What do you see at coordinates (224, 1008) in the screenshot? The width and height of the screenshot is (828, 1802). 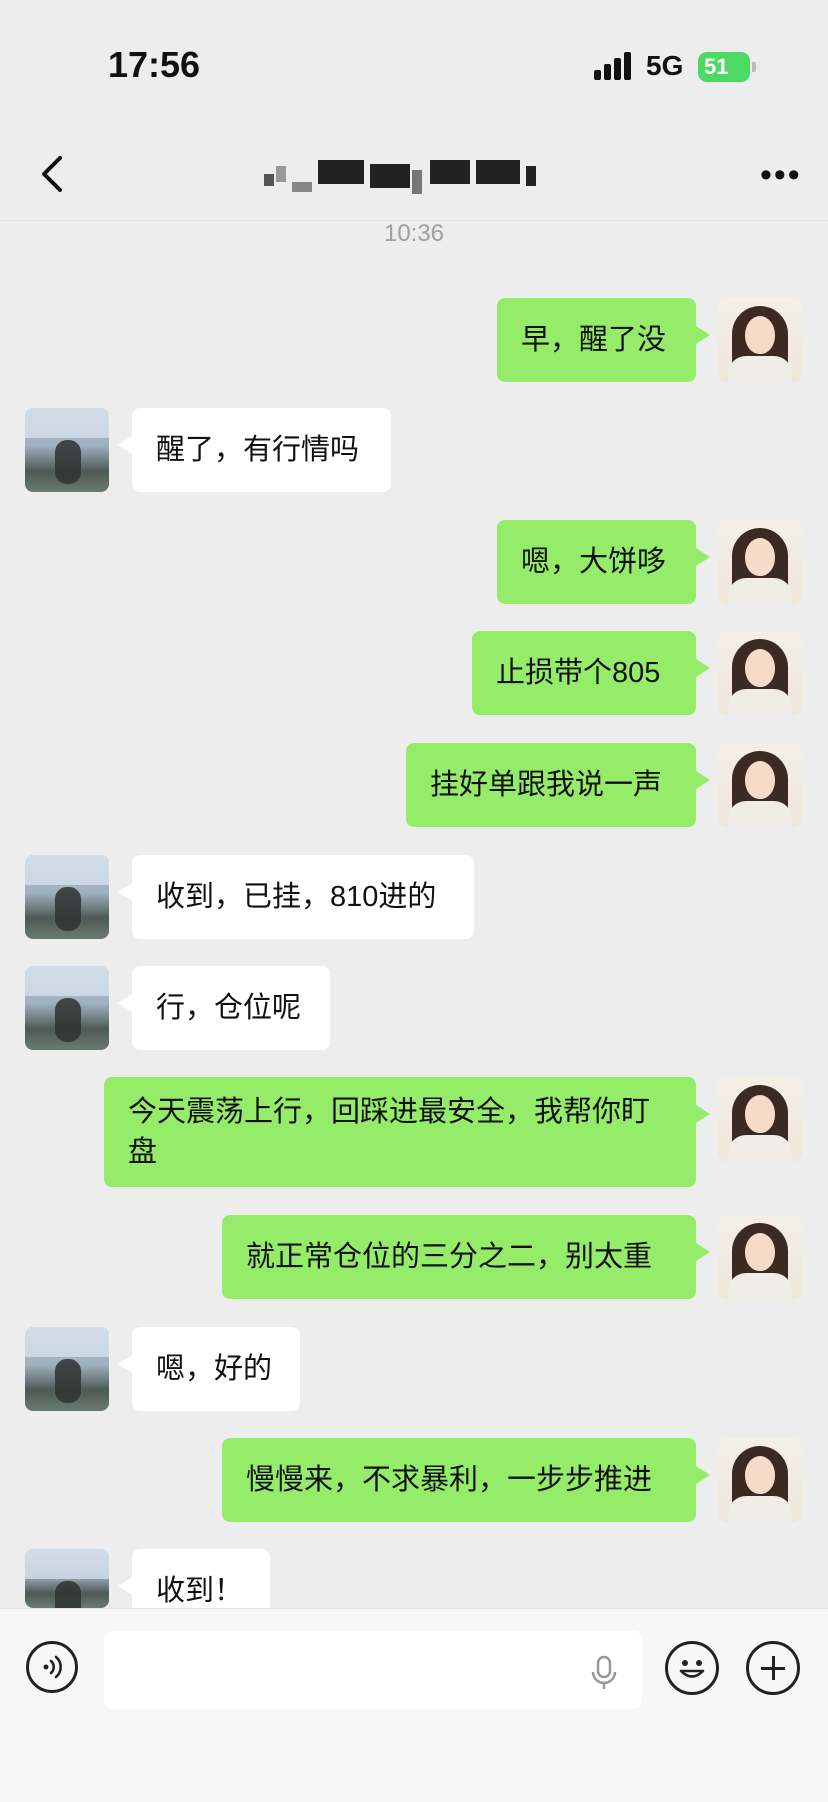 I see `message-bubble: 行，仓位呢` at bounding box center [224, 1008].